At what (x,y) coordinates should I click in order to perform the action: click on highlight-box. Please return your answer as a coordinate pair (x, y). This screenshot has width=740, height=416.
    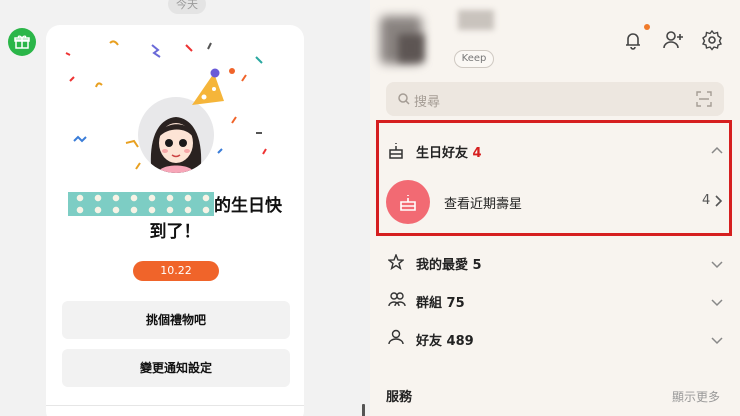
    Looking at the image, I should click on (554, 178).